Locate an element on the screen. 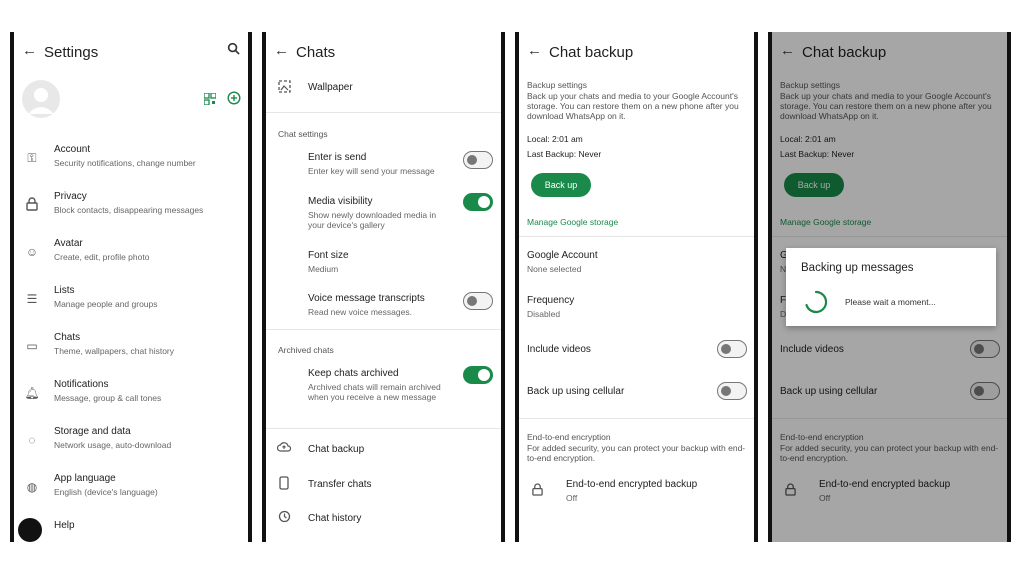  local-backup-time: Local: 2:01 am is located at coordinates (555, 139).